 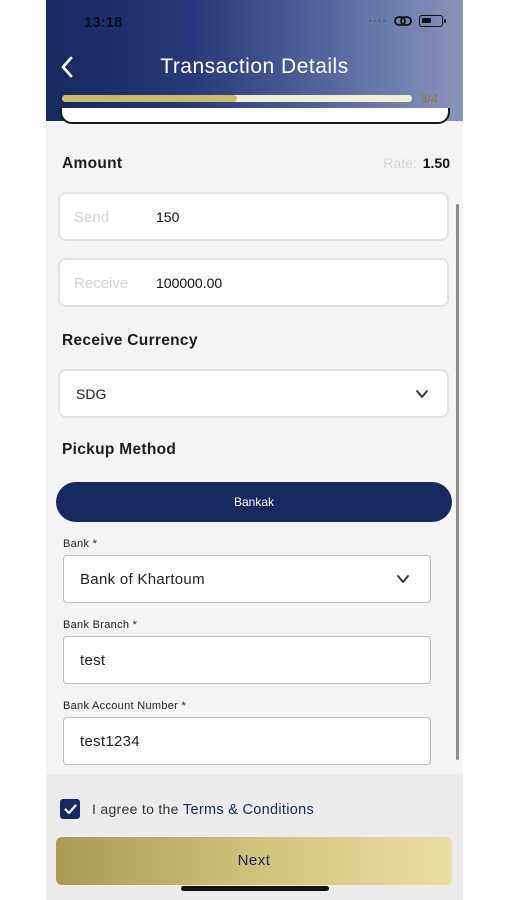 What do you see at coordinates (168, 217) in the screenshot?
I see `send-value: 150` at bounding box center [168, 217].